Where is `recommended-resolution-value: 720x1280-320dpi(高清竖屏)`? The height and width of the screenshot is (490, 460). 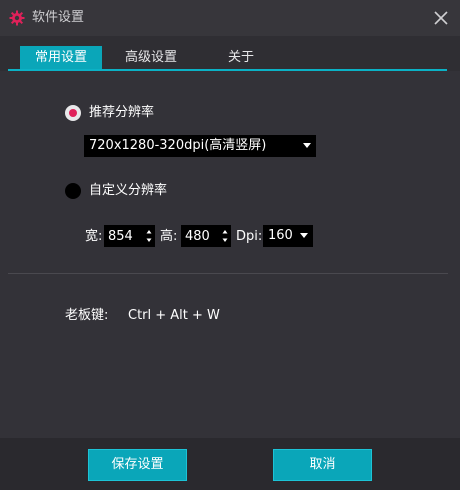 recommended-resolution-value: 720x1280-320dpi(高清竖屏) is located at coordinates (178, 145).